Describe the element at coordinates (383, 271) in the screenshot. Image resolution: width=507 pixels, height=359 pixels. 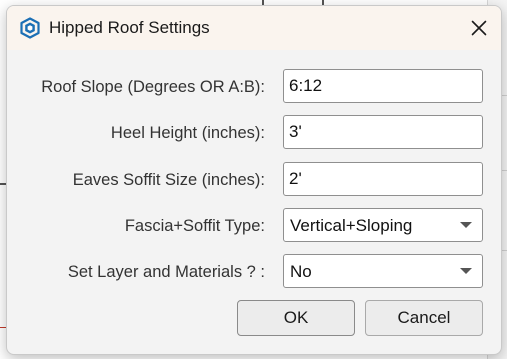
I see `set-layer-materials-select: No` at that location.